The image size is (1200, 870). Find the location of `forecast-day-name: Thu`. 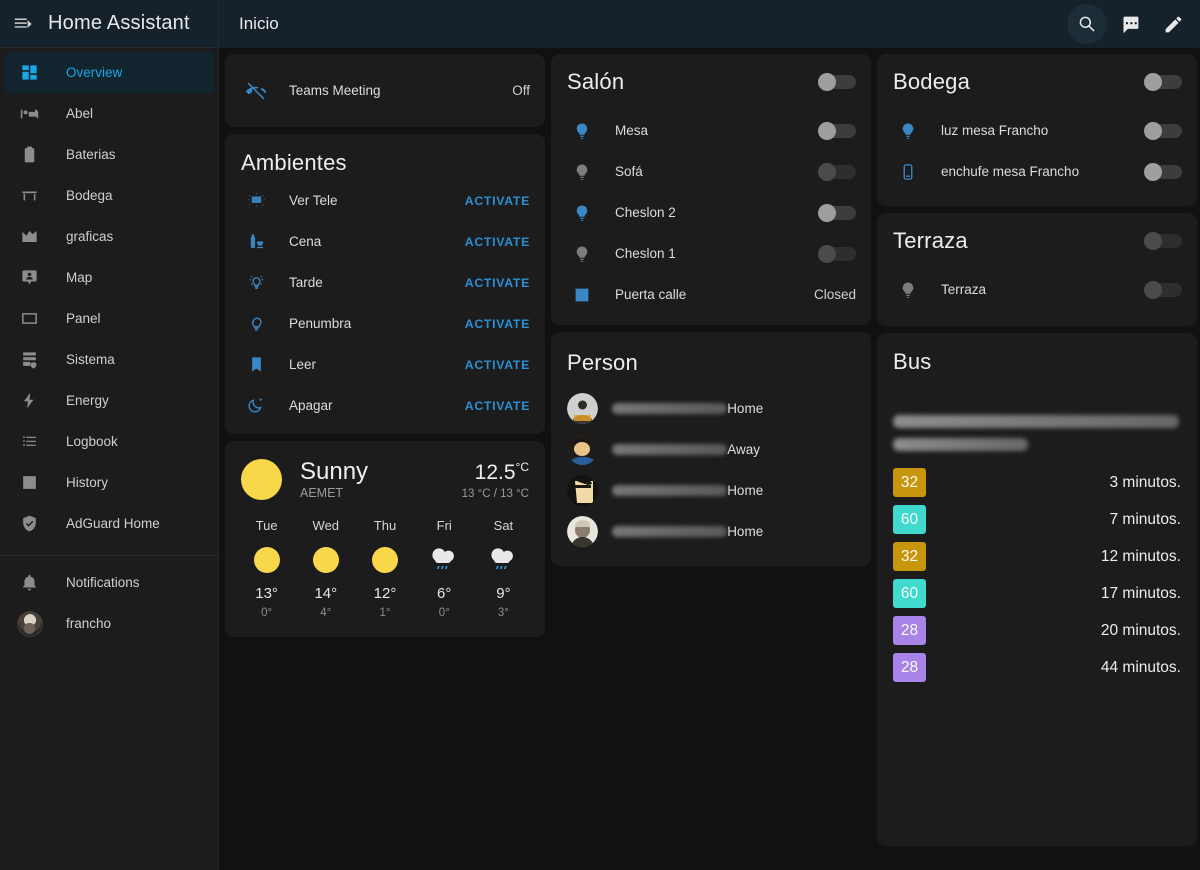

forecast-day-name: Thu is located at coordinates (385, 526).